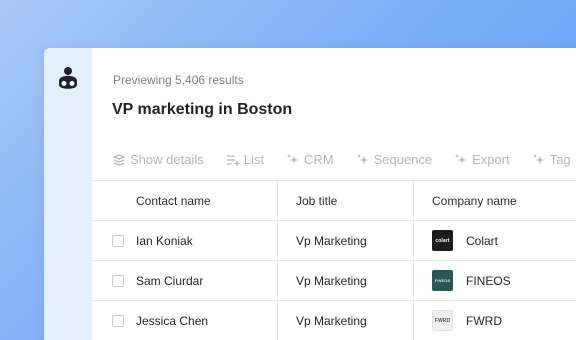  I want to click on company-cell: FWRD FWRD, so click(495, 320).